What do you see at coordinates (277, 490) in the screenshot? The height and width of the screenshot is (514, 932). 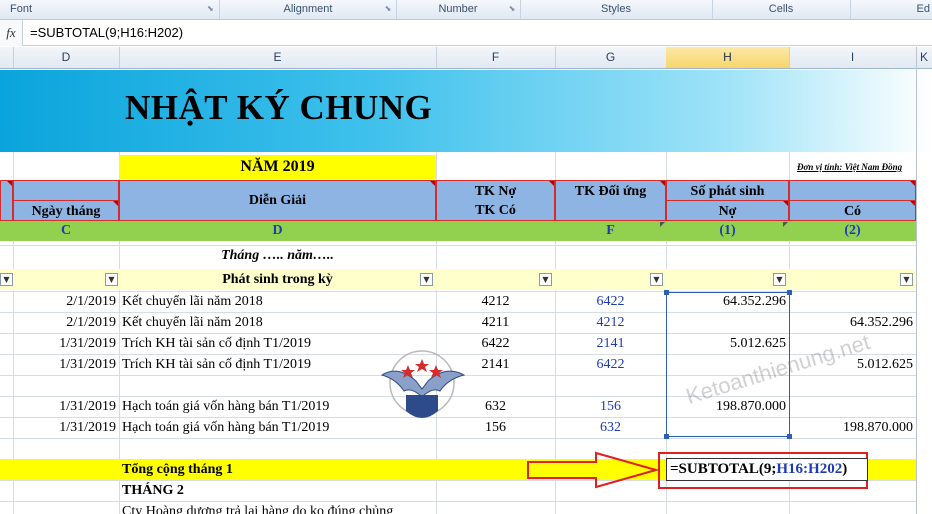 I see `month2-label: THÁNG 2` at bounding box center [277, 490].